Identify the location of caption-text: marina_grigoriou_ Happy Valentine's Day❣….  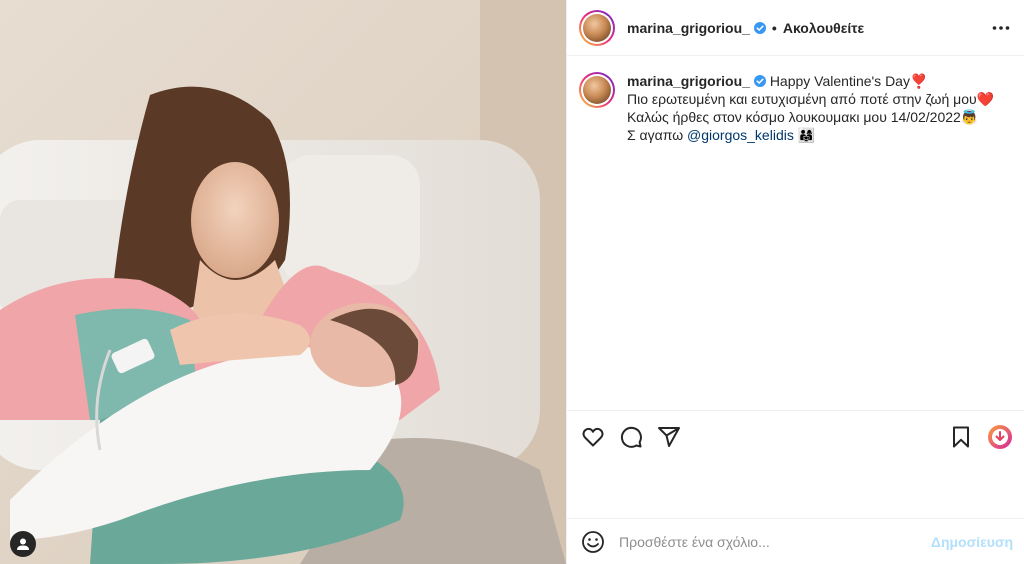
(812, 108).